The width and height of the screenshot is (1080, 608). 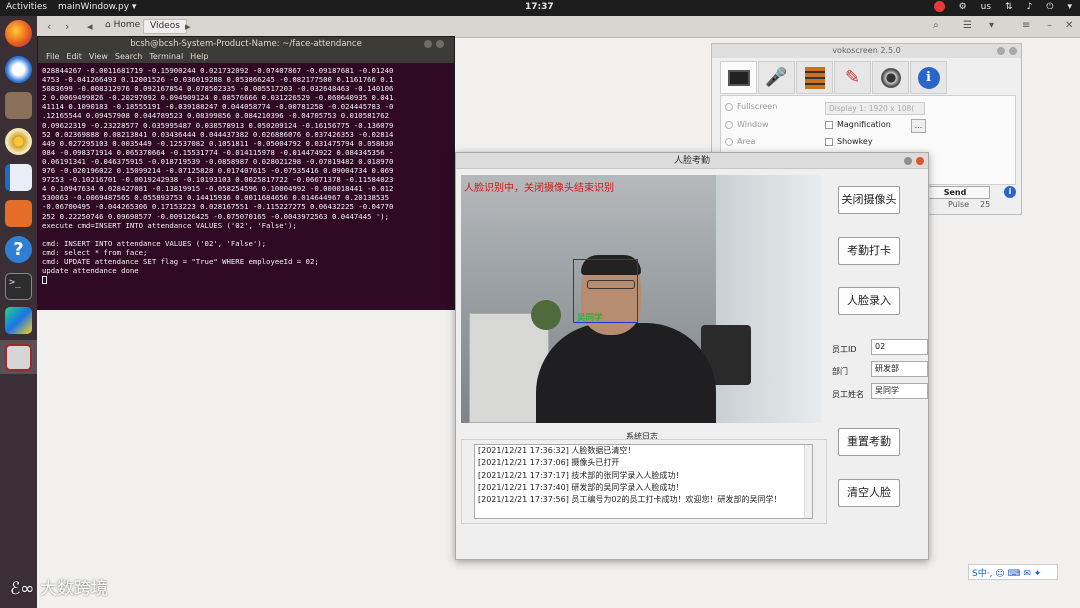 I want to click on area-label: Area, so click(x=746, y=141).